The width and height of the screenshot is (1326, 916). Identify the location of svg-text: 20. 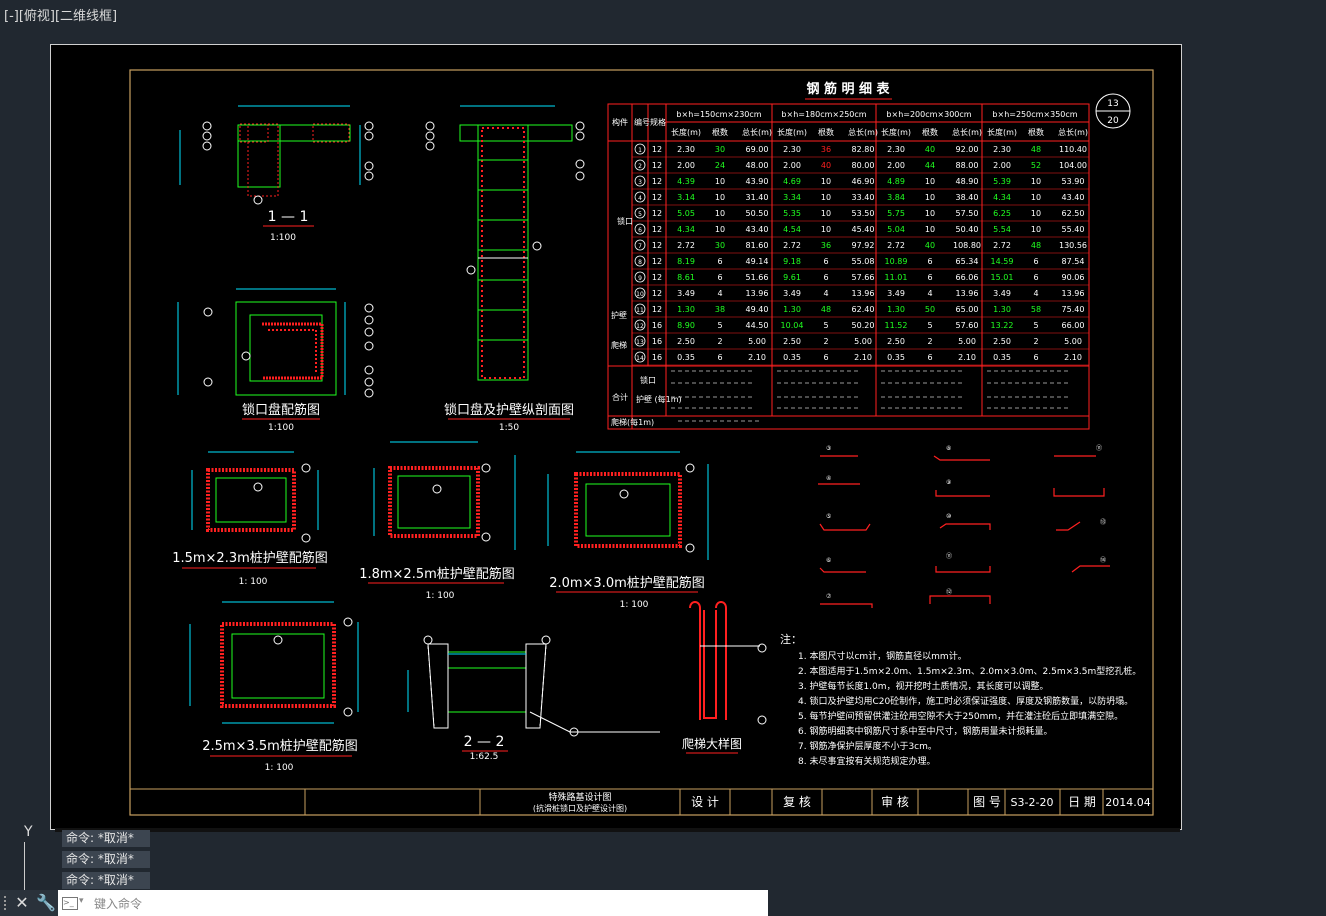
(1113, 121).